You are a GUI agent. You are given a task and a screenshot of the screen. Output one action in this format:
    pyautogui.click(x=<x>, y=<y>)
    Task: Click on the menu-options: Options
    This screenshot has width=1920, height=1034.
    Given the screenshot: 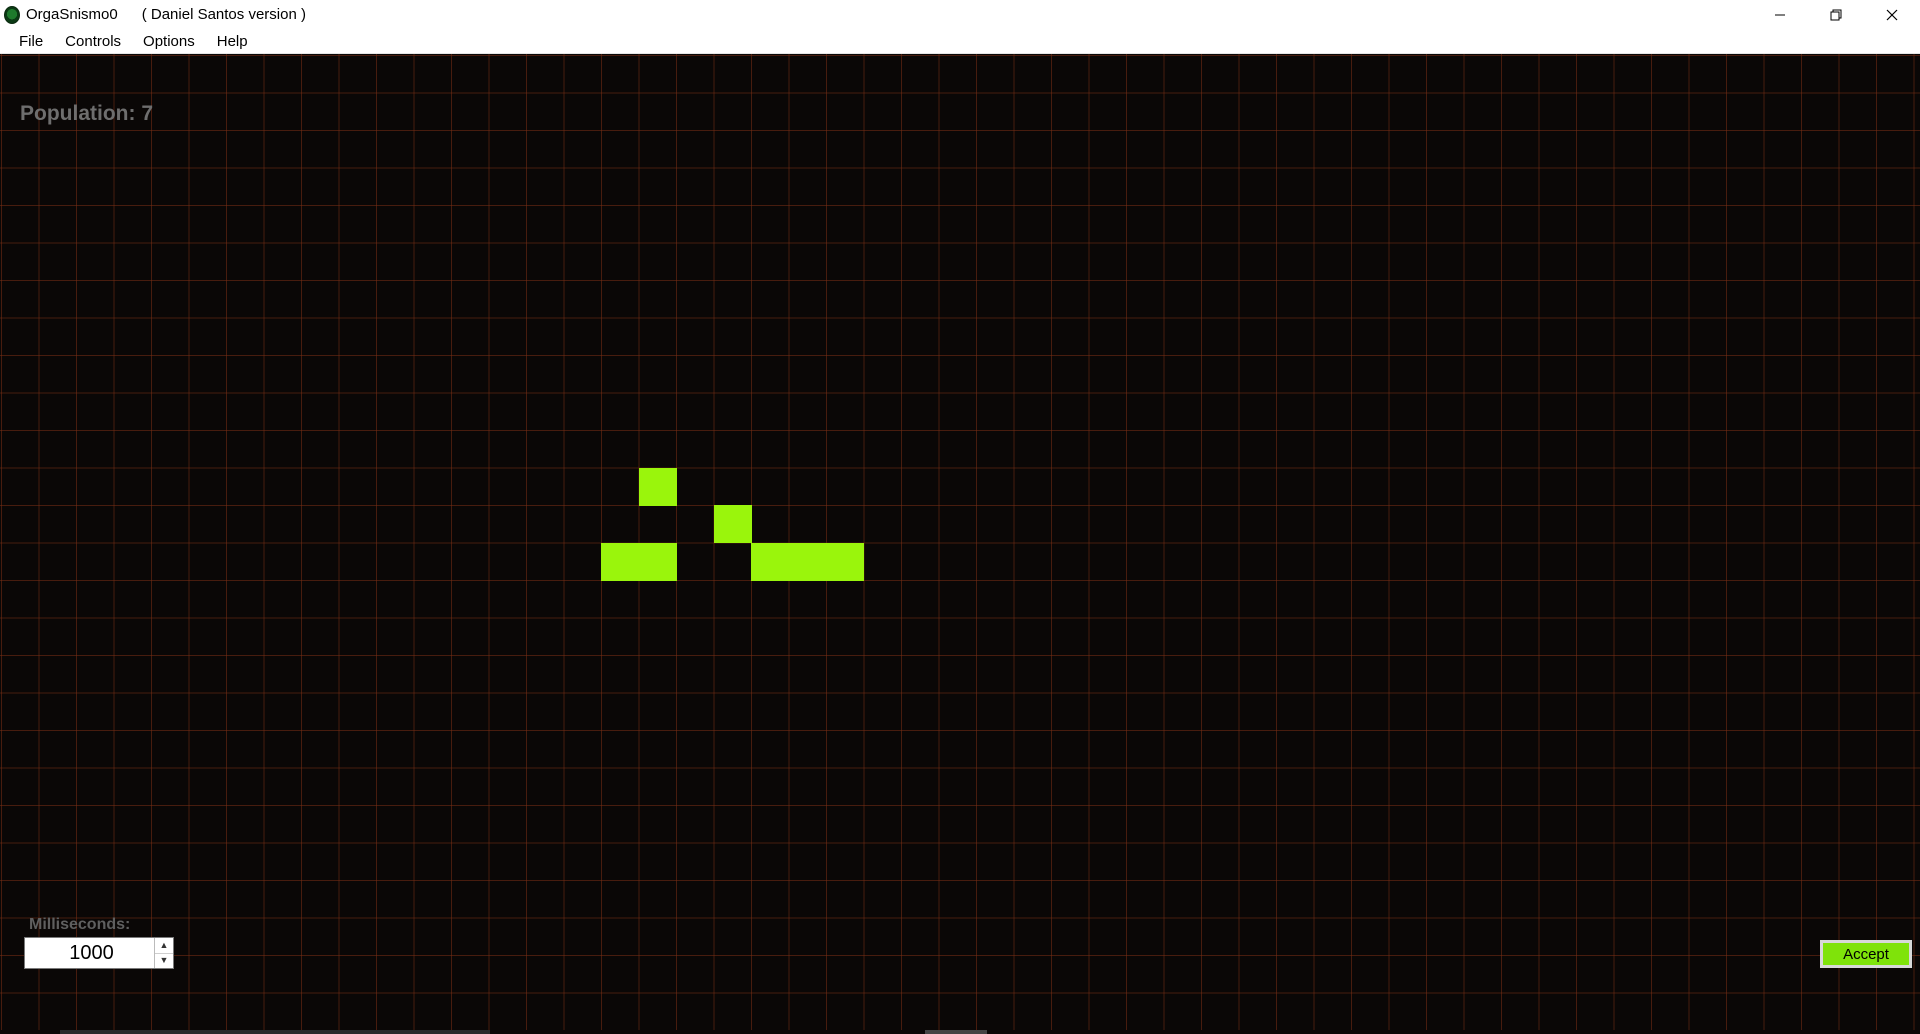 What is the action you would take?
    pyautogui.click(x=169, y=41)
    